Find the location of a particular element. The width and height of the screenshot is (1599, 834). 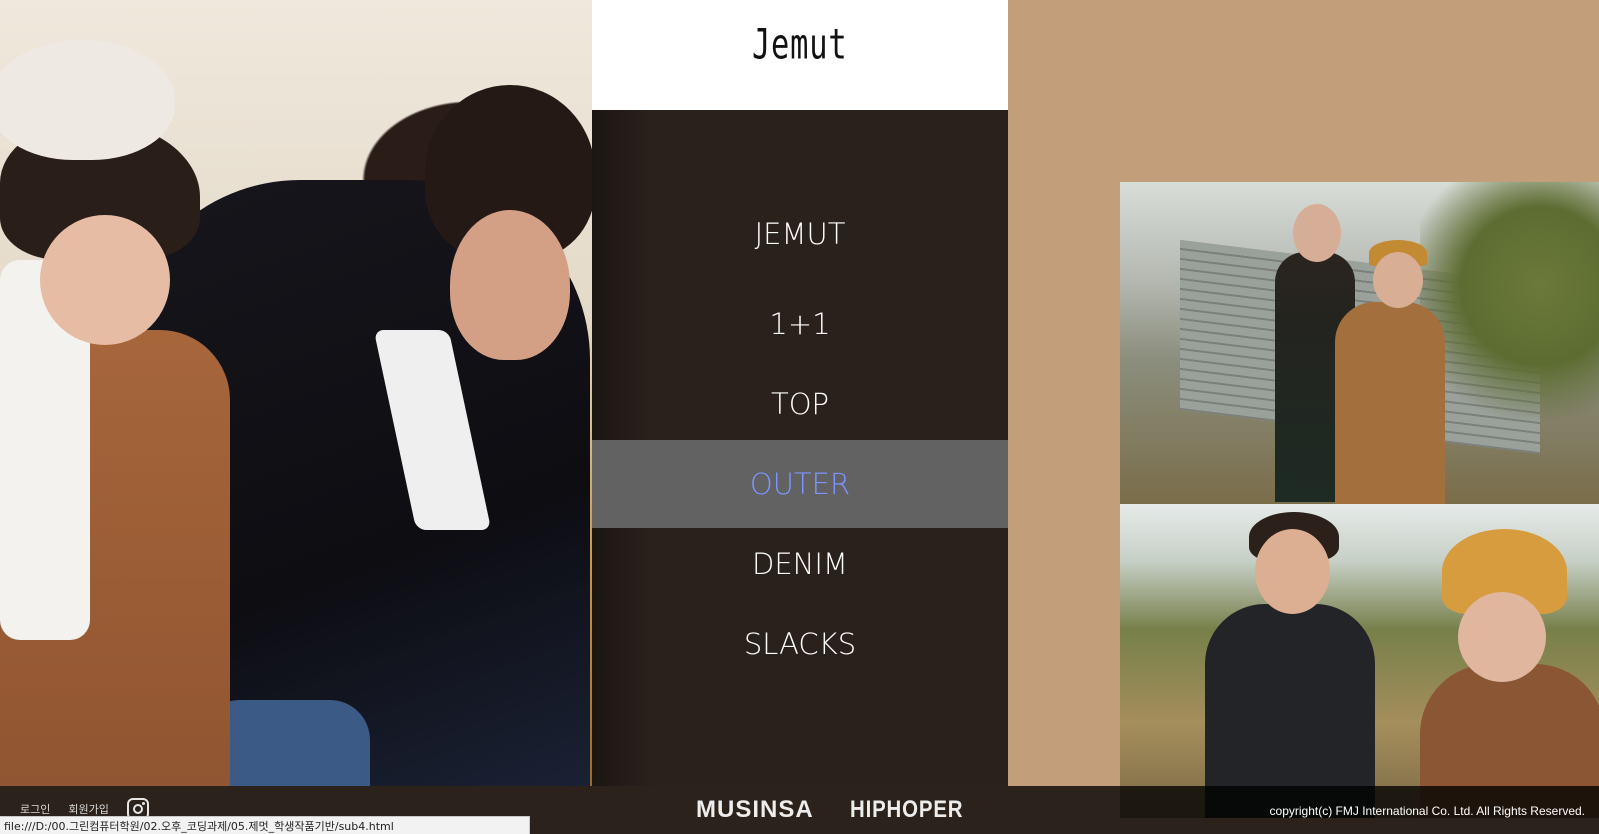

partner-link-musinsa: MUSINSA is located at coordinates (755, 810).